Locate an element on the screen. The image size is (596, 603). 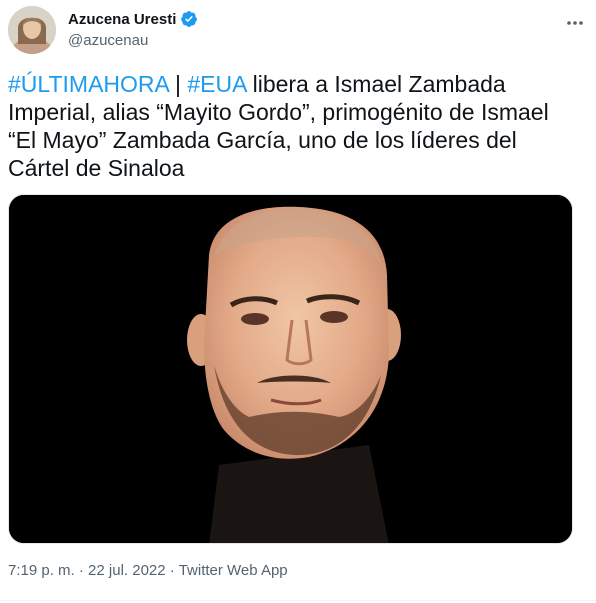
tweet-source: Twitter Web App is located at coordinates (233, 570).